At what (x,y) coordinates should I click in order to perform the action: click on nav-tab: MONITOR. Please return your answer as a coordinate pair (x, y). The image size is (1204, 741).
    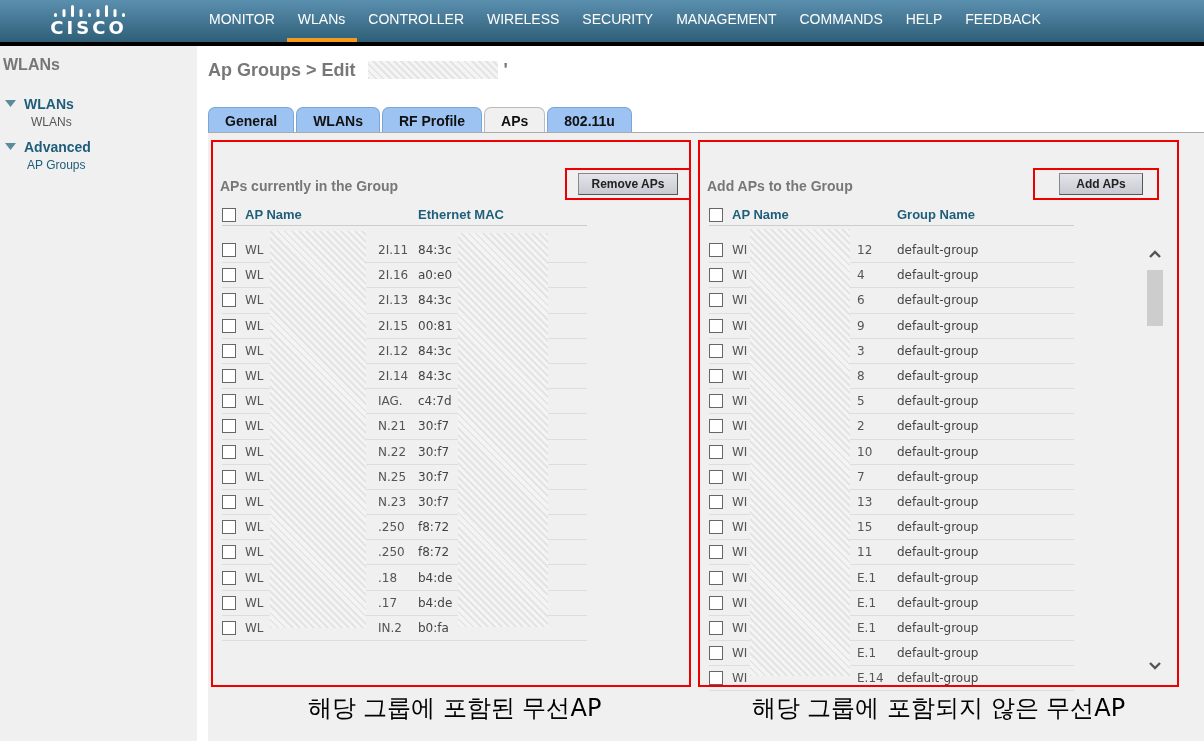
    Looking at the image, I should click on (242, 25).